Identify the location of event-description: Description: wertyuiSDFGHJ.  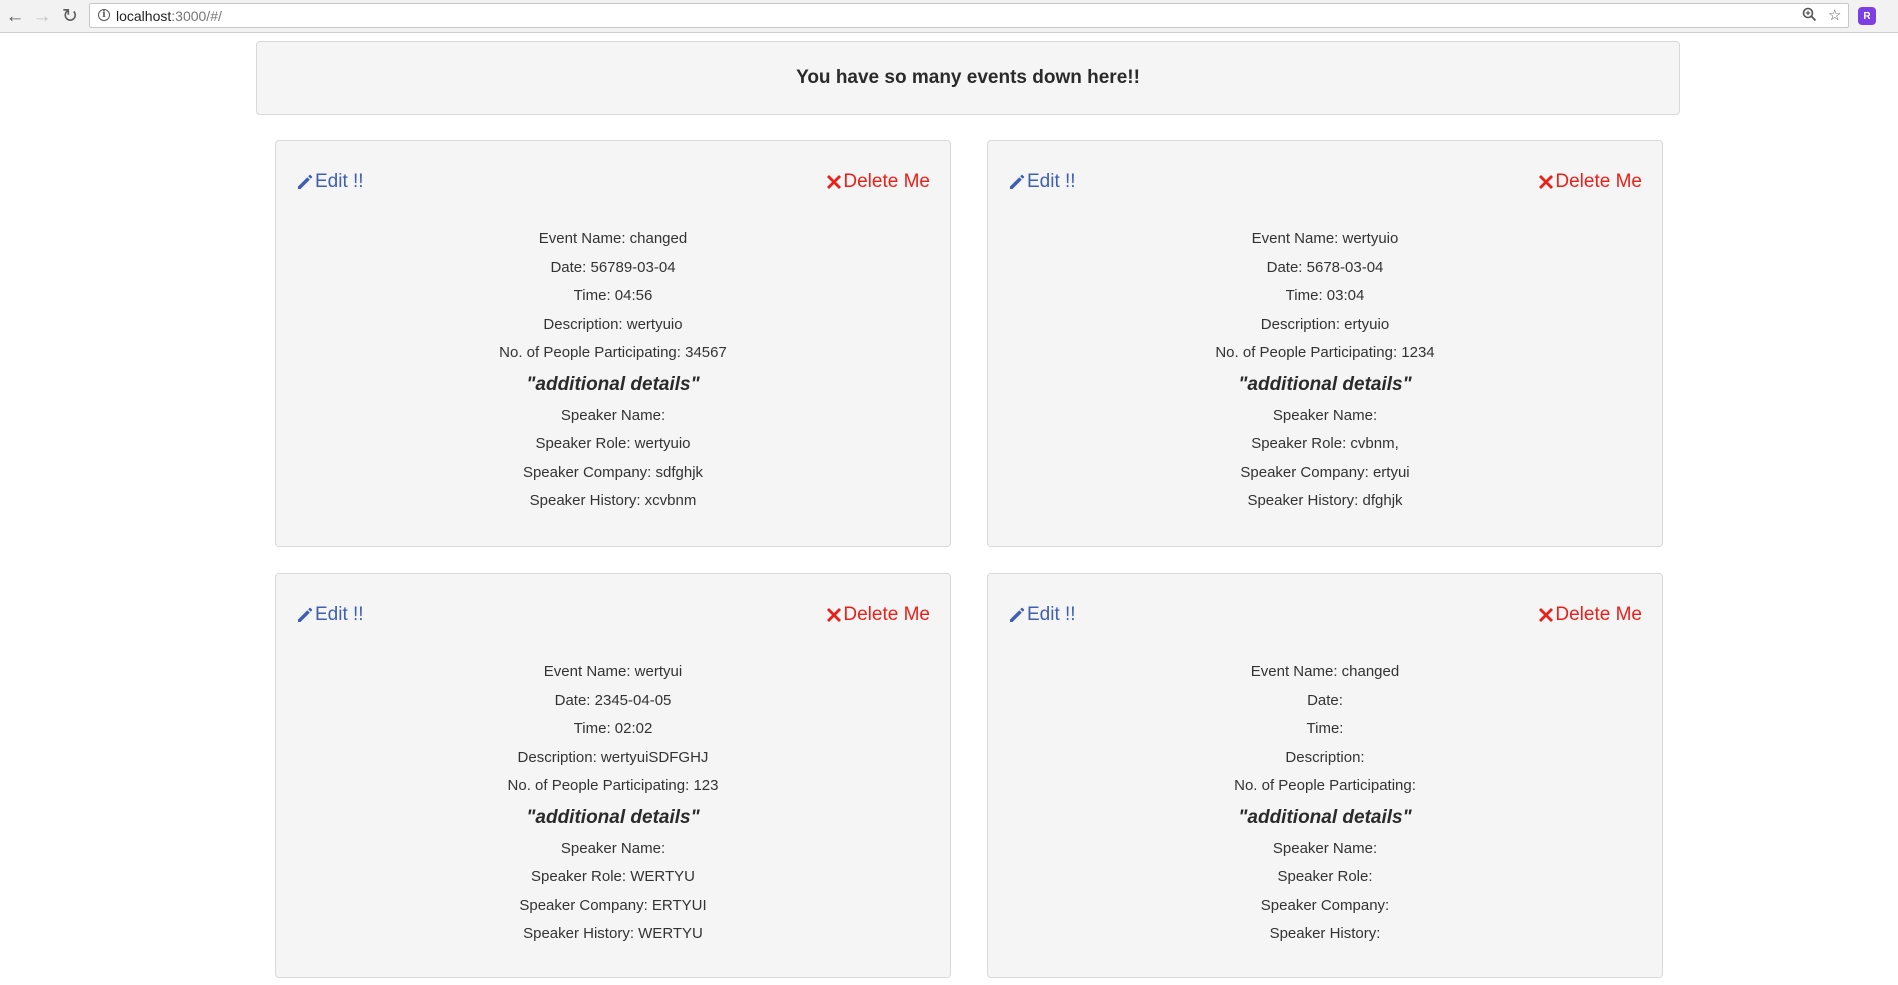
(613, 757).